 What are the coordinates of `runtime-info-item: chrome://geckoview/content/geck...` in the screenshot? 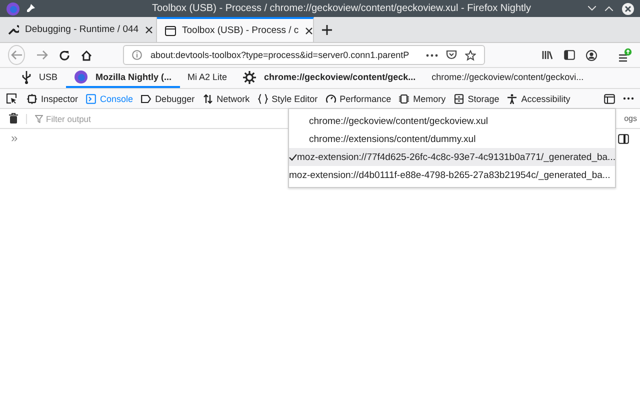 It's located at (329, 78).